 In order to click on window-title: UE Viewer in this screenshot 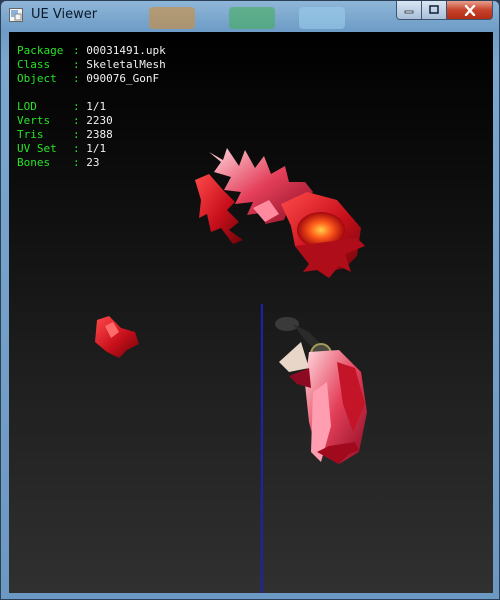, I will do `click(64, 14)`.